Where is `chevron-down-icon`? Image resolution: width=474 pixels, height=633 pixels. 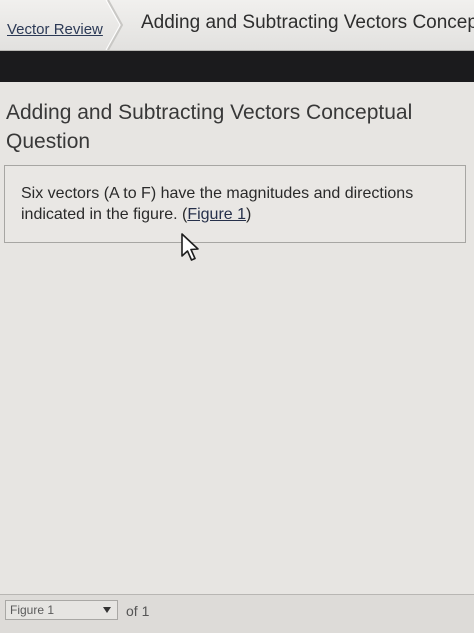
chevron-down-icon is located at coordinates (107, 610).